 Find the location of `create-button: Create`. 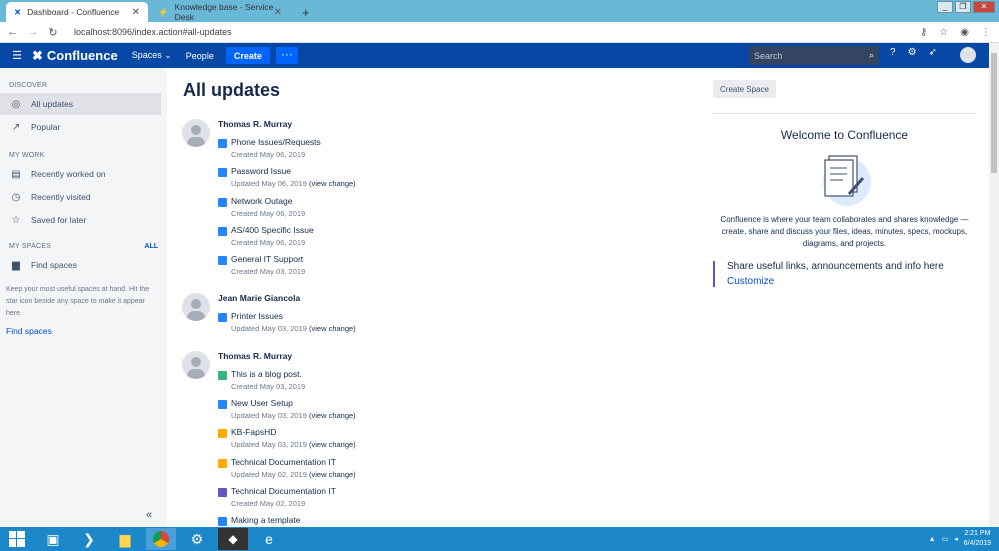

create-button: Create is located at coordinates (247, 55).